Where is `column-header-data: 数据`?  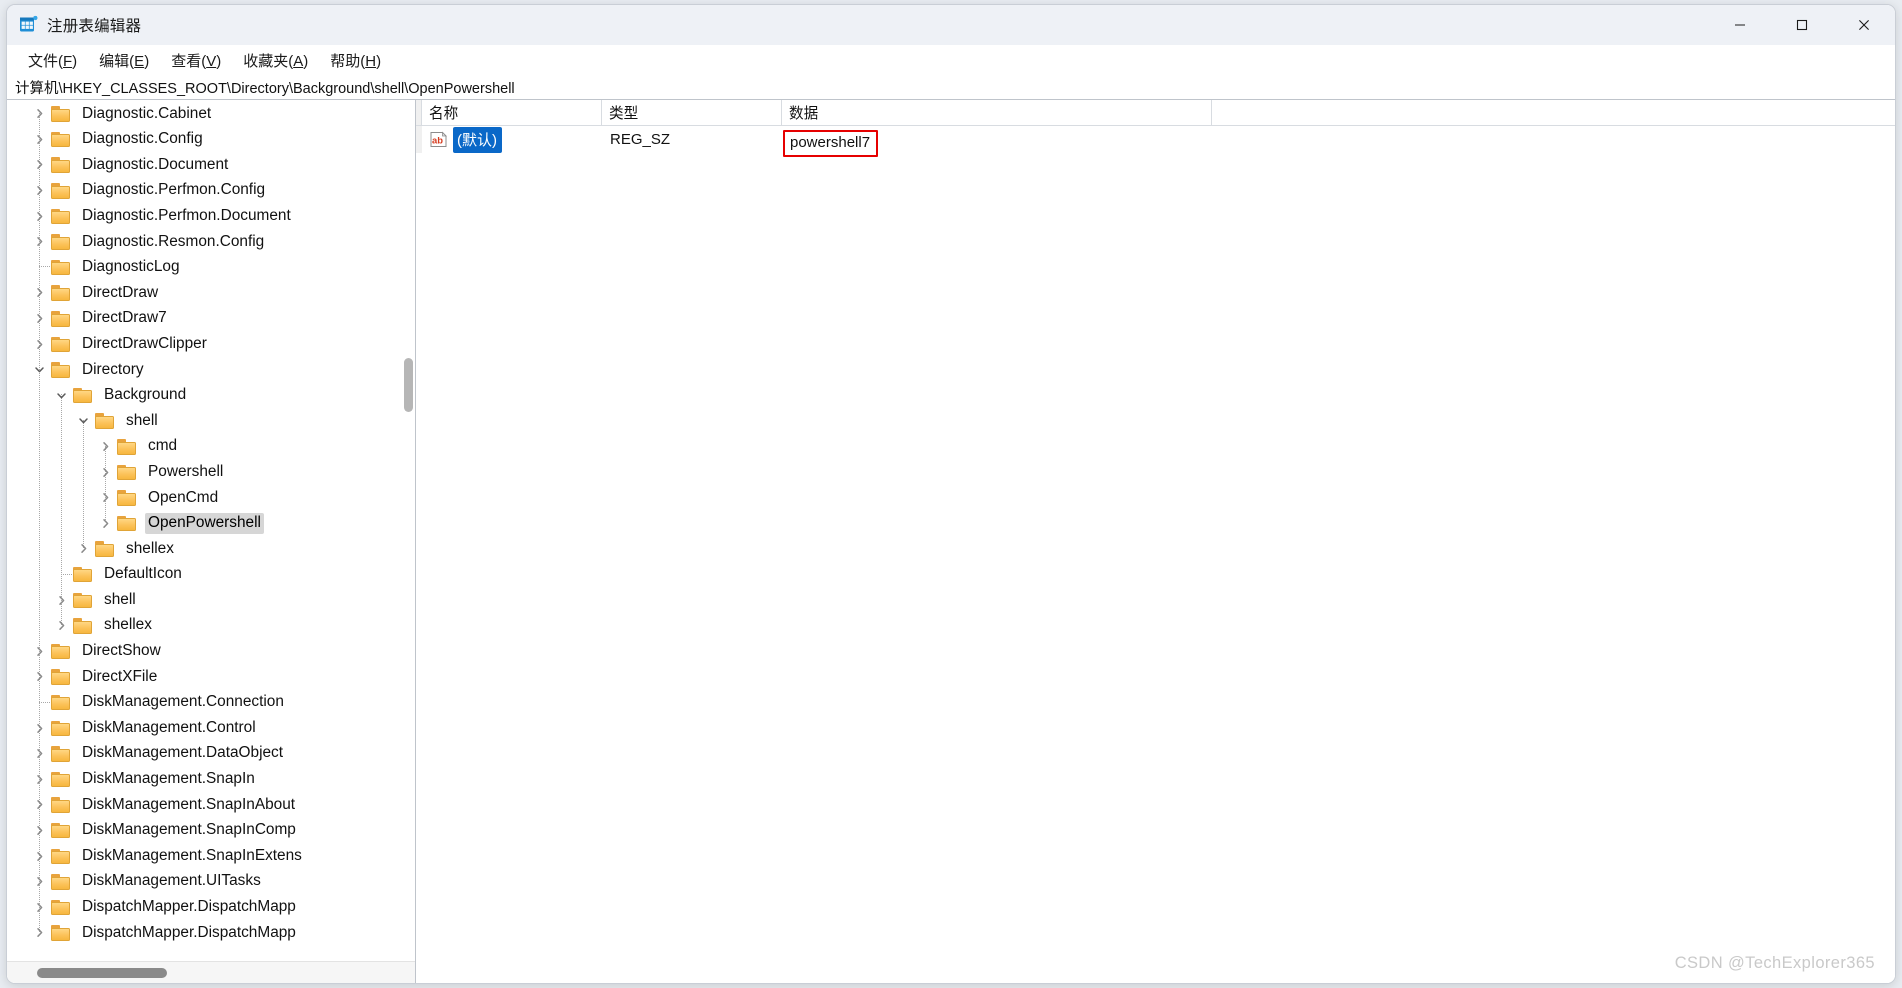 column-header-data: 数据 is located at coordinates (997, 112).